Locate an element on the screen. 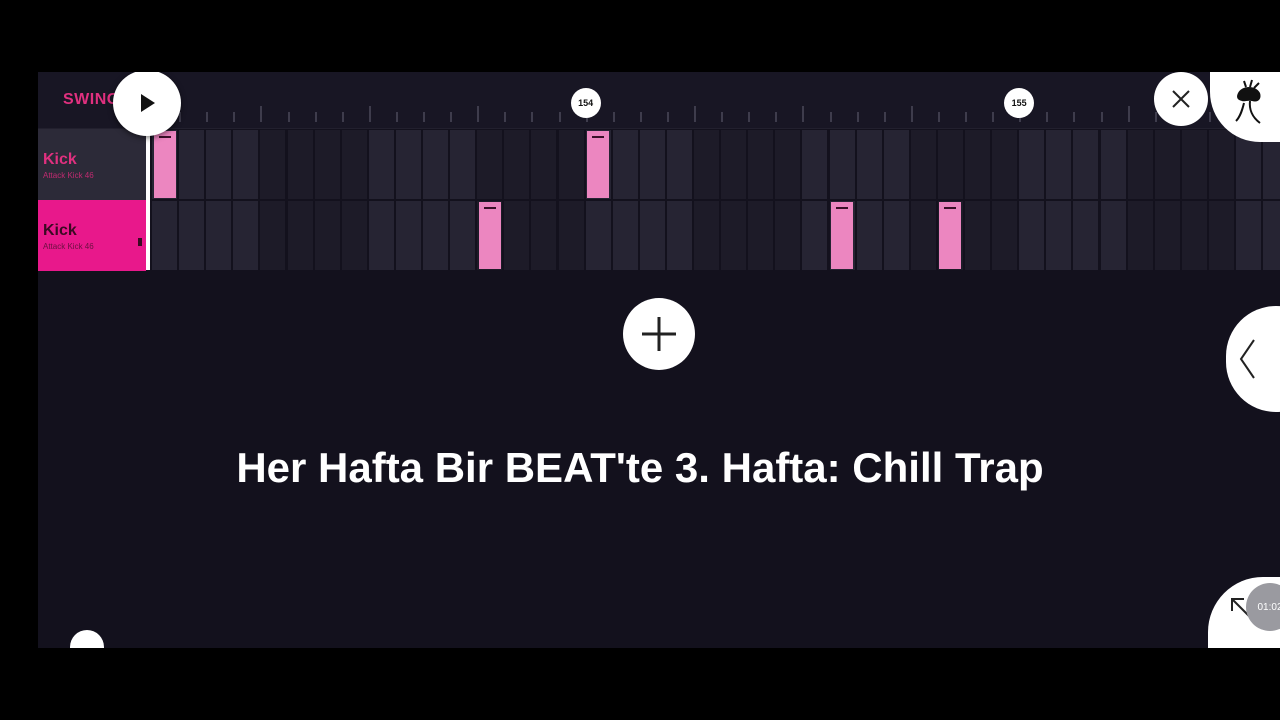 The height and width of the screenshot is (720, 1280). bar-number-marker: 154 is located at coordinates (585, 103).